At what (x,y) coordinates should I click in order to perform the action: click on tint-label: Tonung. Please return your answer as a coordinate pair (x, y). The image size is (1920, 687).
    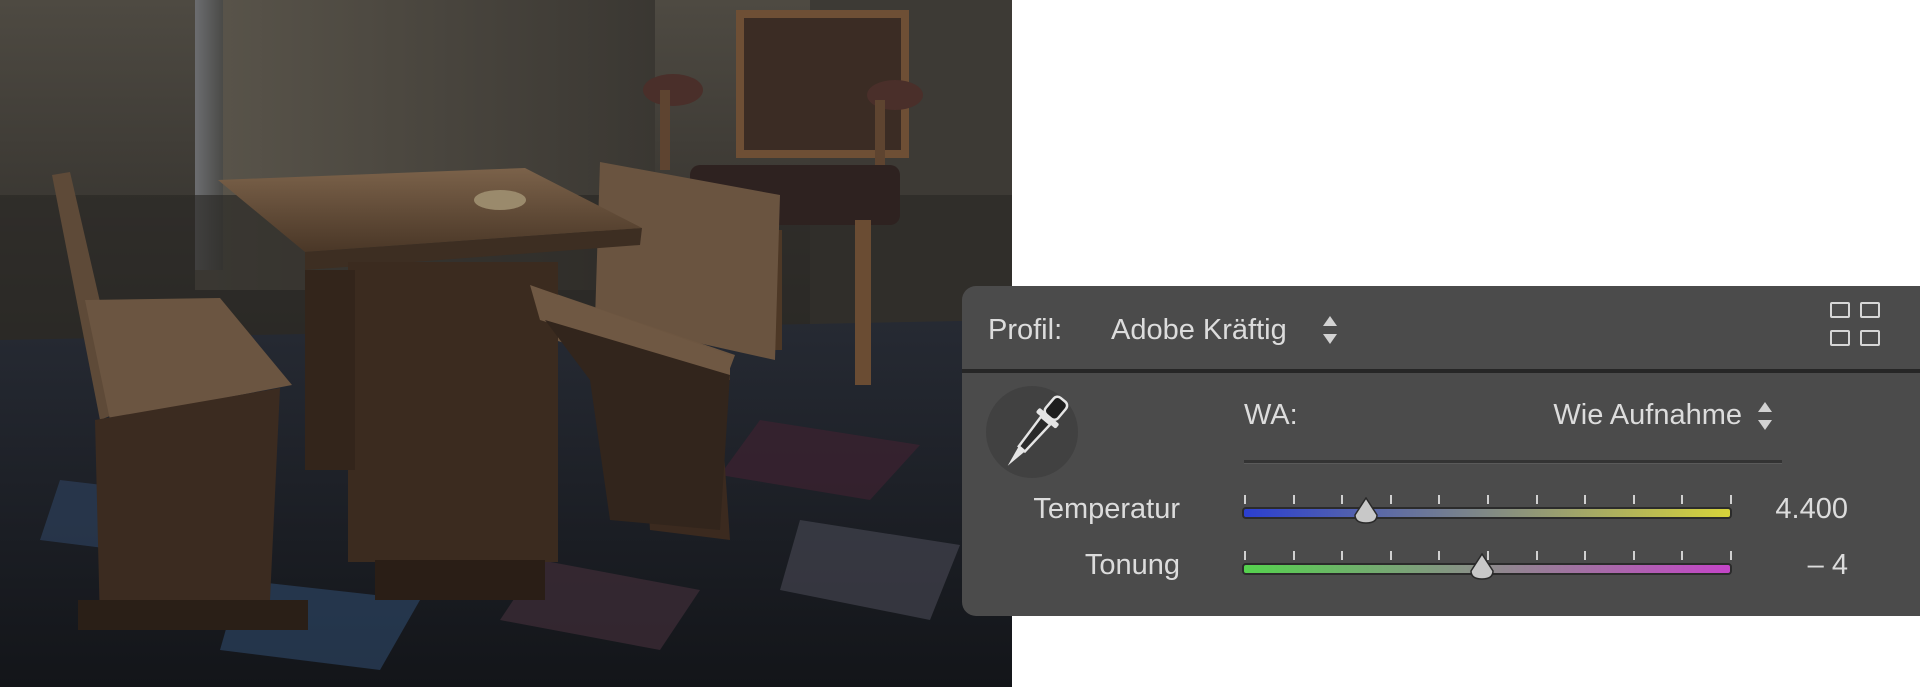
    Looking at the image, I should click on (1132, 565).